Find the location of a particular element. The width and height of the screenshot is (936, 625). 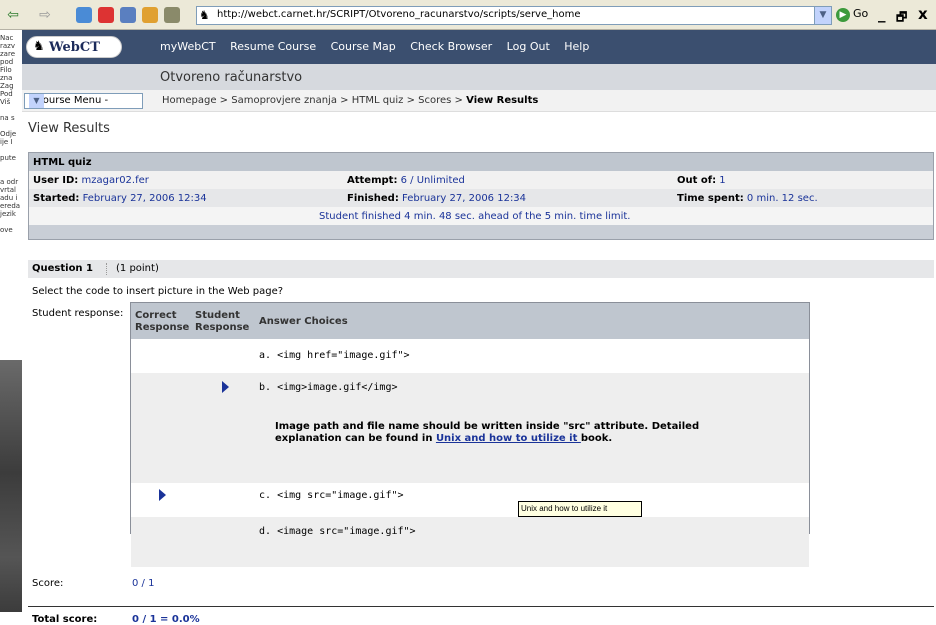

background-text-line: Pod is located at coordinates (6, 94).